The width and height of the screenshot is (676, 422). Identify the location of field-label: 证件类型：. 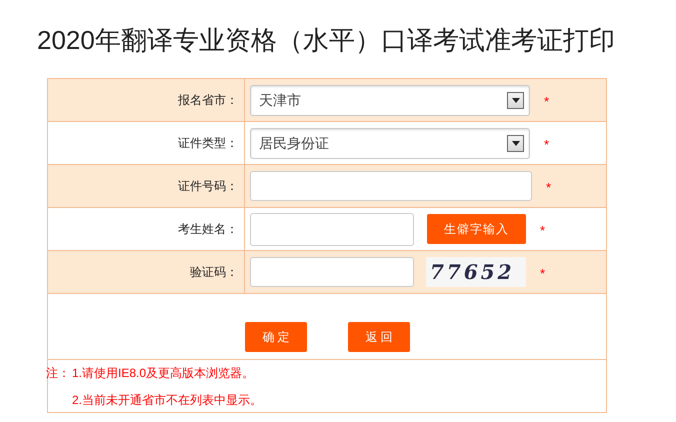
(208, 143).